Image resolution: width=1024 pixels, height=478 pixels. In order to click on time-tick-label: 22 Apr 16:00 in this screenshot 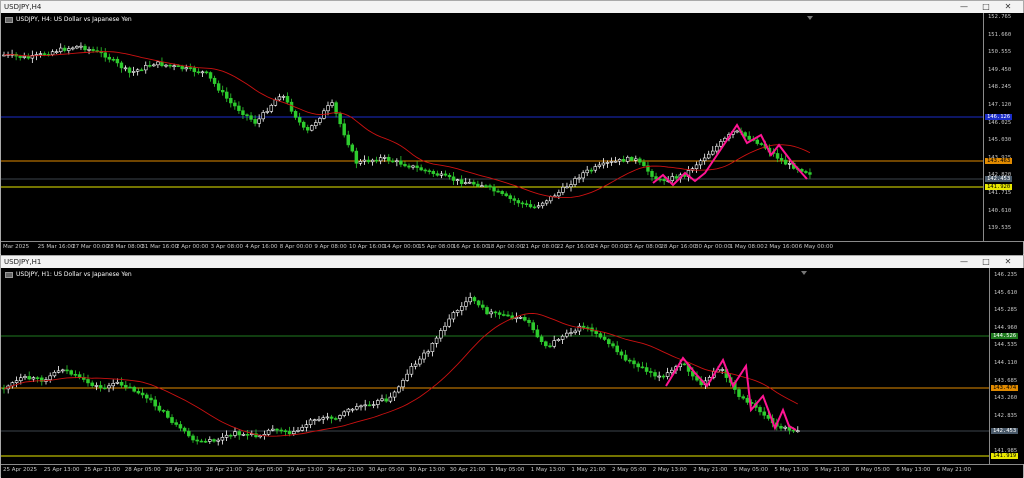, I will do `click(574, 247)`.